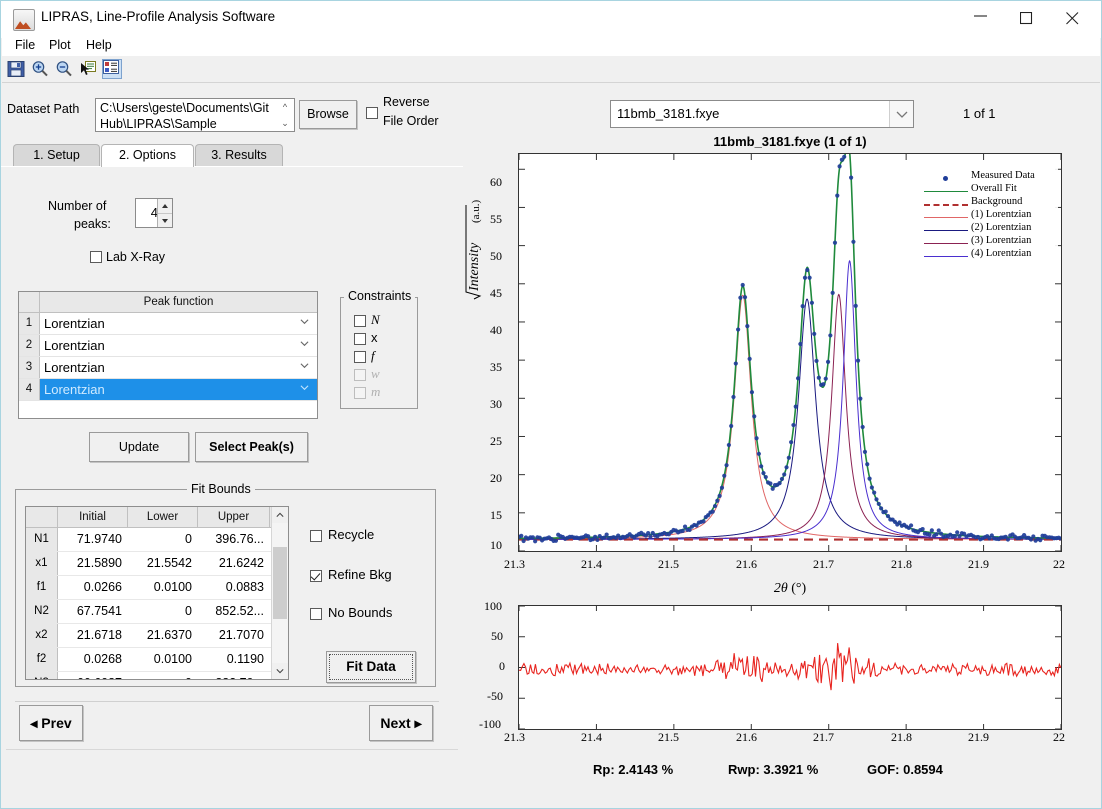 This screenshot has width=1102, height=809. Describe the element at coordinates (251, 447) in the screenshot. I see `select-peaks-button: Select Peak(s)` at that location.